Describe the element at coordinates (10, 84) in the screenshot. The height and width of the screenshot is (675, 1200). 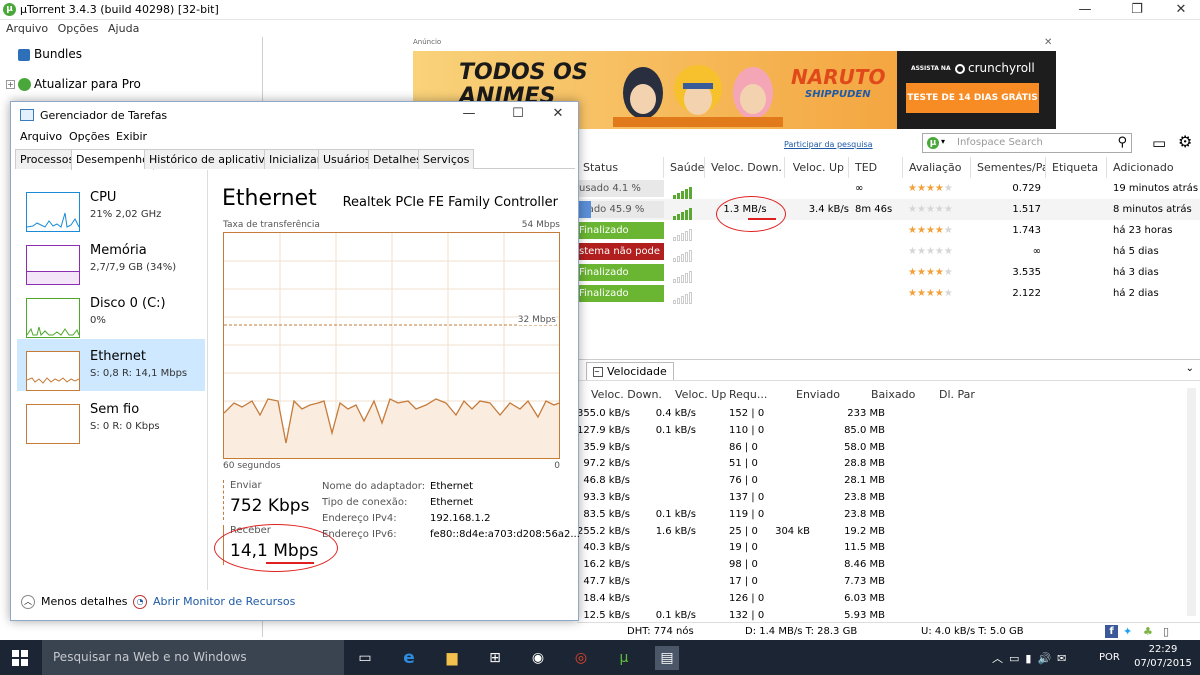
I see `expand-icon: +` at that location.